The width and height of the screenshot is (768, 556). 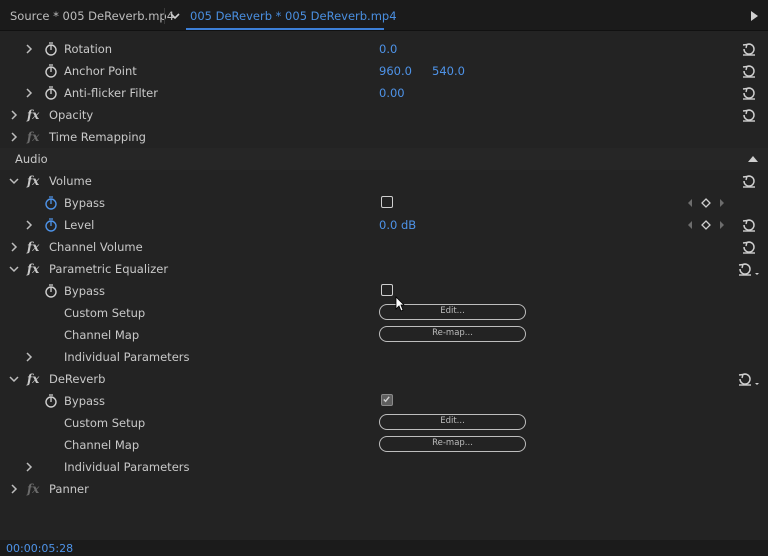 What do you see at coordinates (384, 489) in the screenshot?
I see `row-panner: fx Panner` at bounding box center [384, 489].